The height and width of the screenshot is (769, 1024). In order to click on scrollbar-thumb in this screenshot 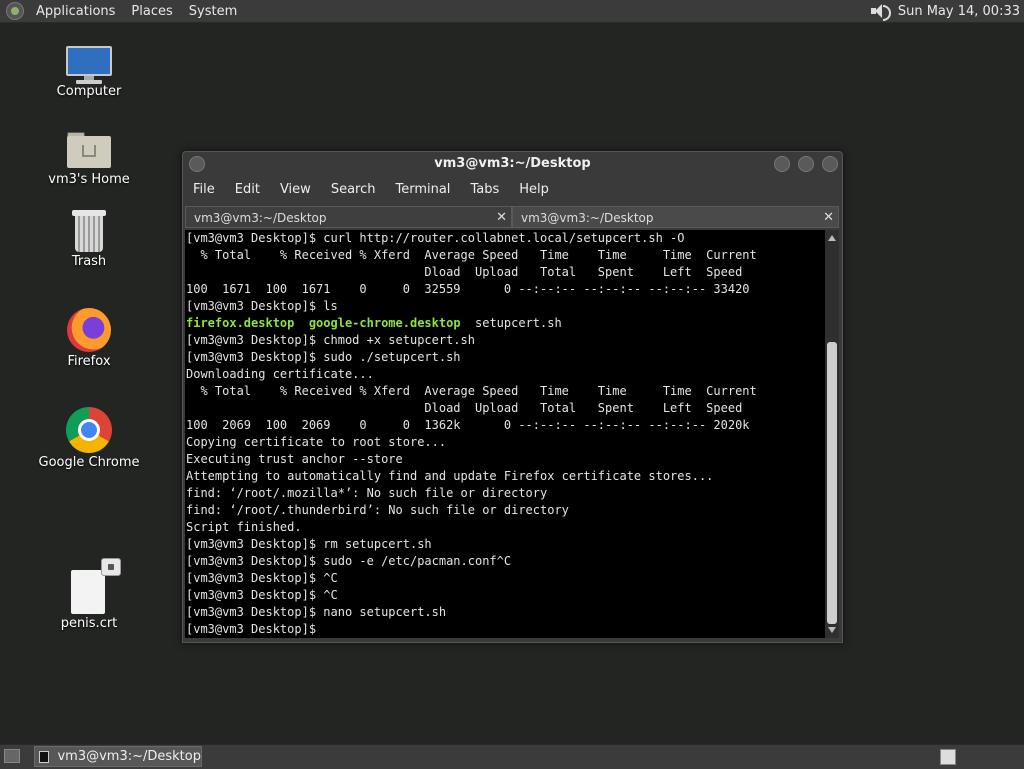, I will do `click(832, 483)`.